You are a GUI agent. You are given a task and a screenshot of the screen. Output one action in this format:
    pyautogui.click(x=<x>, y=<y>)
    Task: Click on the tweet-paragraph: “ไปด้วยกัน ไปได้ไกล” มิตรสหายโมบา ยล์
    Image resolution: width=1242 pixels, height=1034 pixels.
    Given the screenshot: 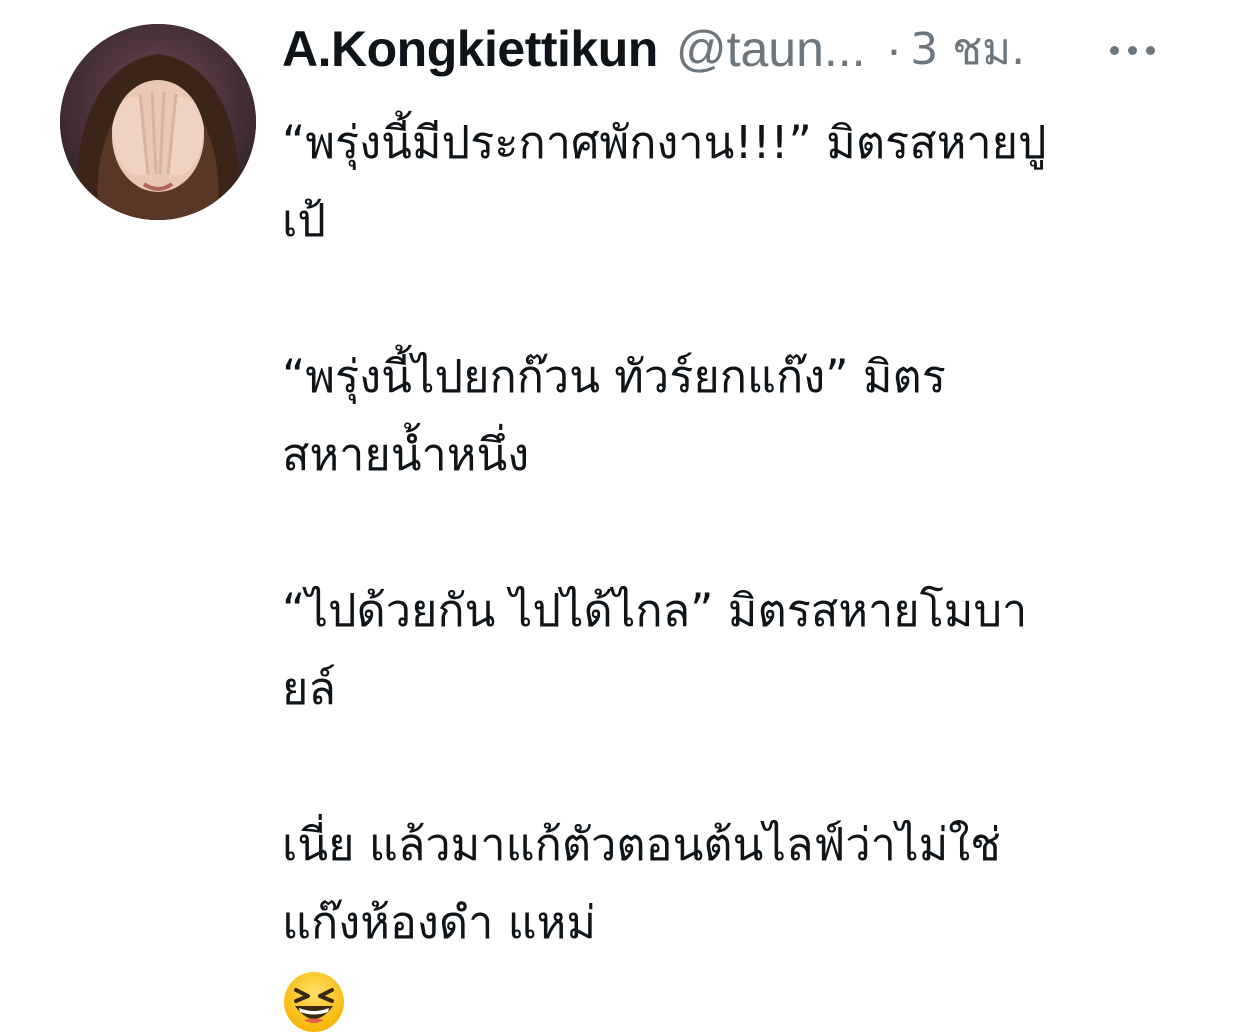 What is the action you would take?
    pyautogui.click(x=742, y=650)
    